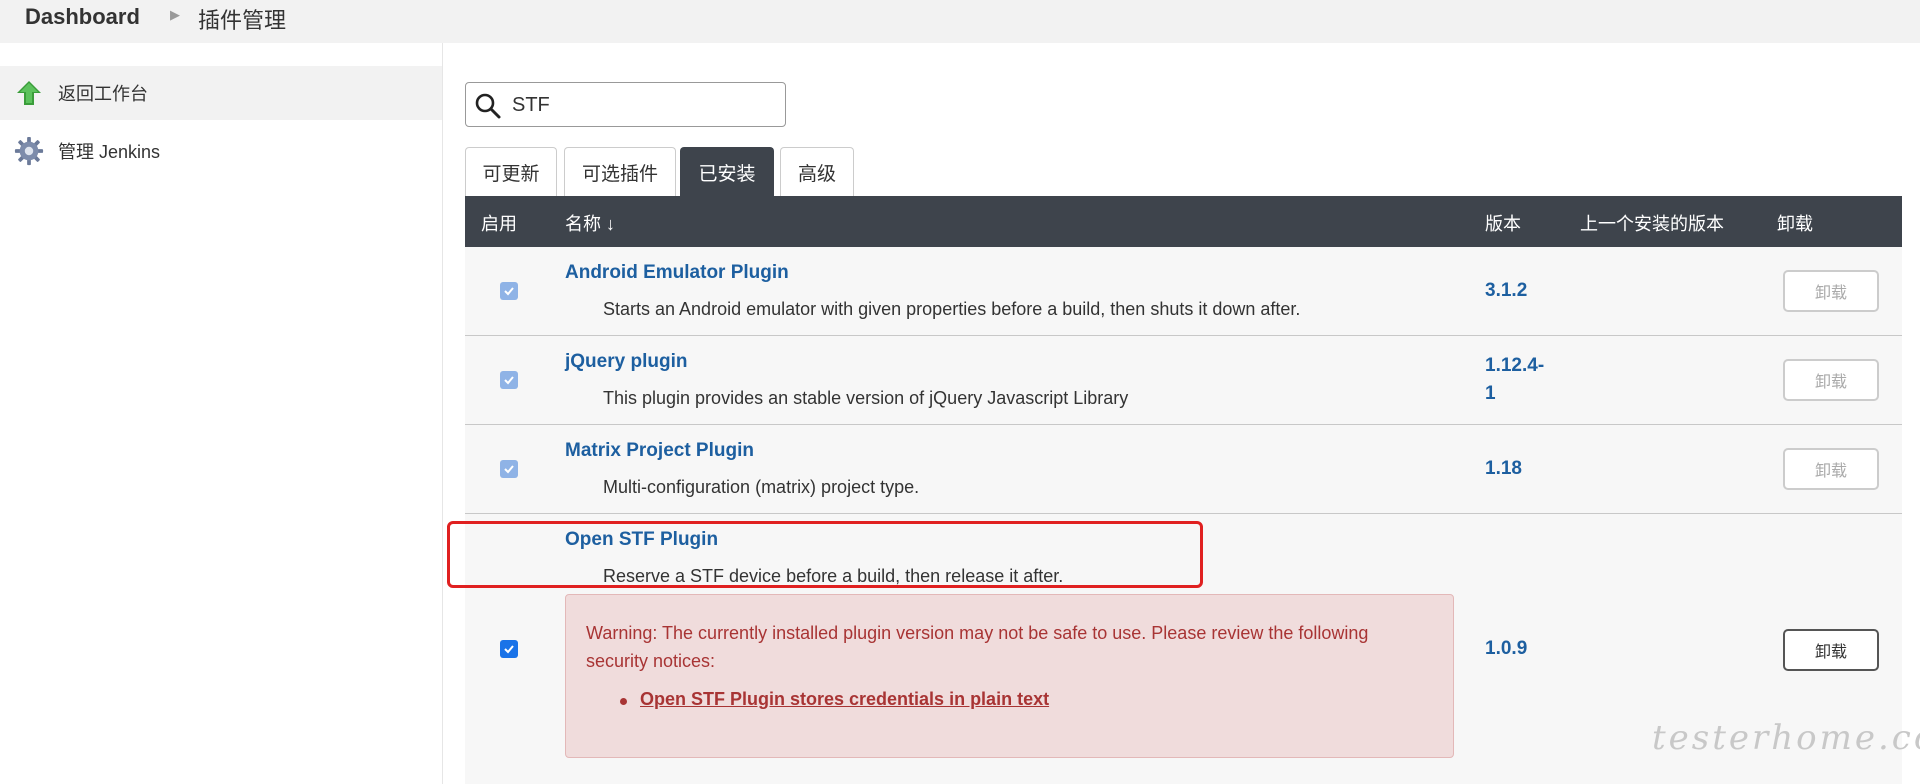 The width and height of the screenshot is (1920, 784). Describe the element at coordinates (1795, 223) in the screenshot. I see `column-uninstall: 卸载` at that location.